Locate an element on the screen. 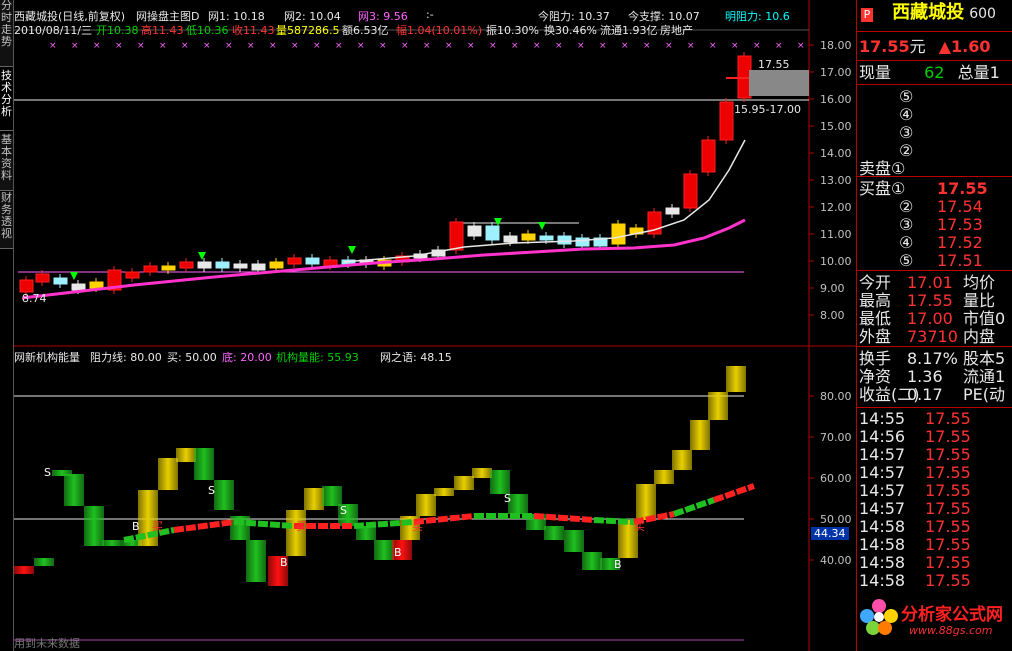 Image resolution: width=1012 pixels, height=651 pixels. stat2-label: 换手 is located at coordinates (875, 358).